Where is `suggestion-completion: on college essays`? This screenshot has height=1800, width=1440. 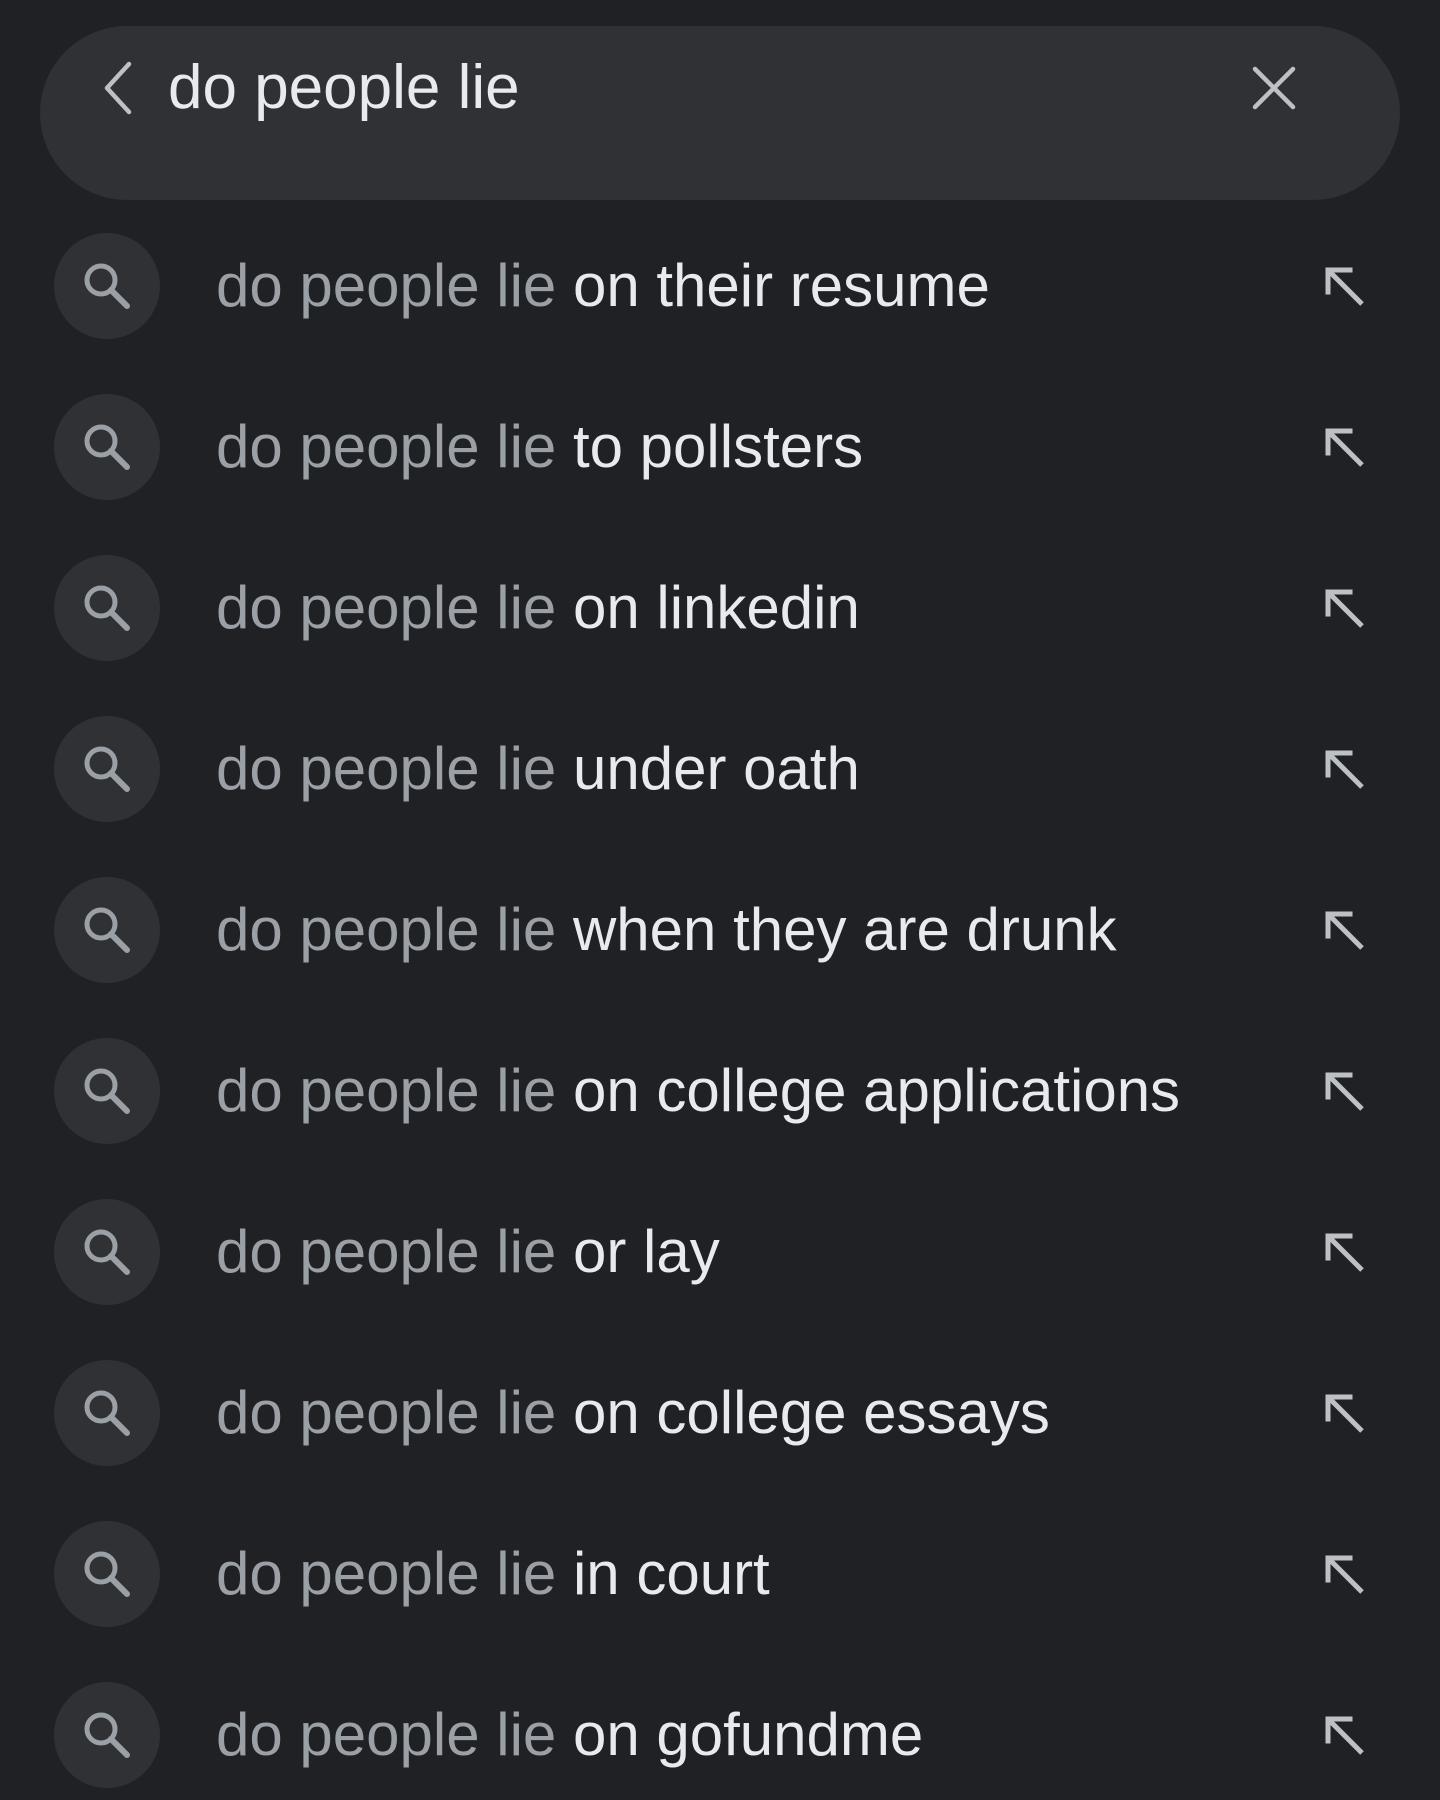
suggestion-completion: on college essays is located at coordinates (811, 1412).